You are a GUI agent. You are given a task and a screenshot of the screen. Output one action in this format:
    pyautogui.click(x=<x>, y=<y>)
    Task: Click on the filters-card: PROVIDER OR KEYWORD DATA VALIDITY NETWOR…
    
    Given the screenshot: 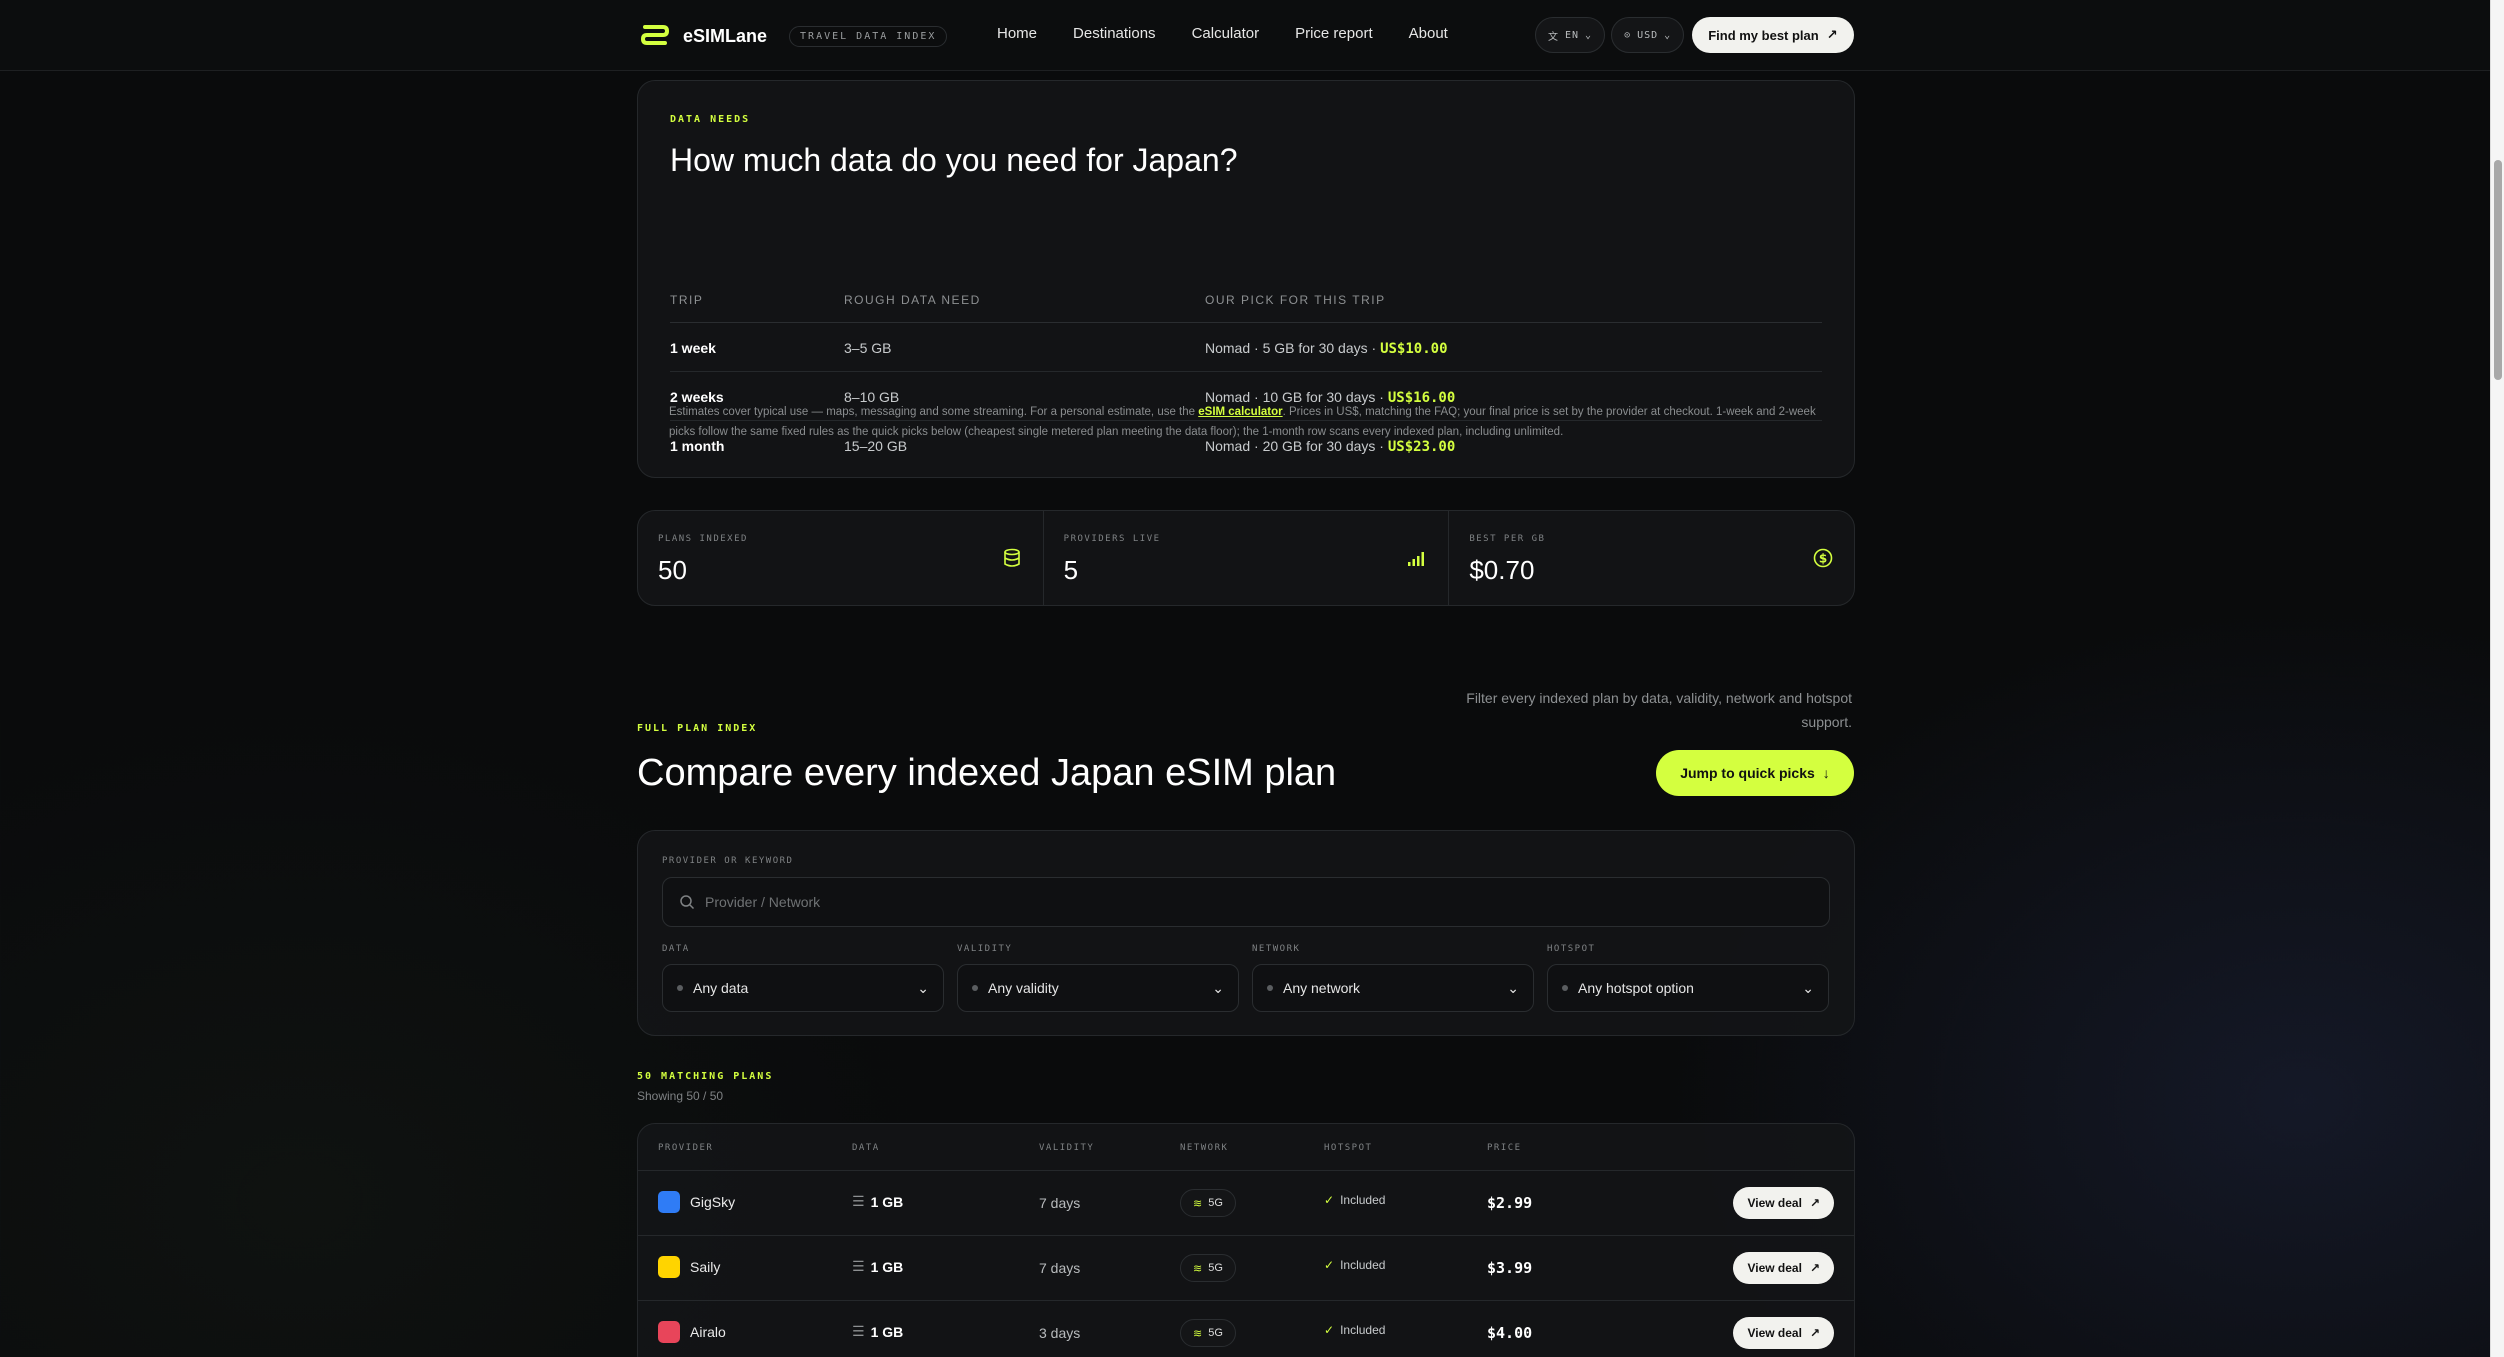 What is the action you would take?
    pyautogui.click(x=1246, y=933)
    